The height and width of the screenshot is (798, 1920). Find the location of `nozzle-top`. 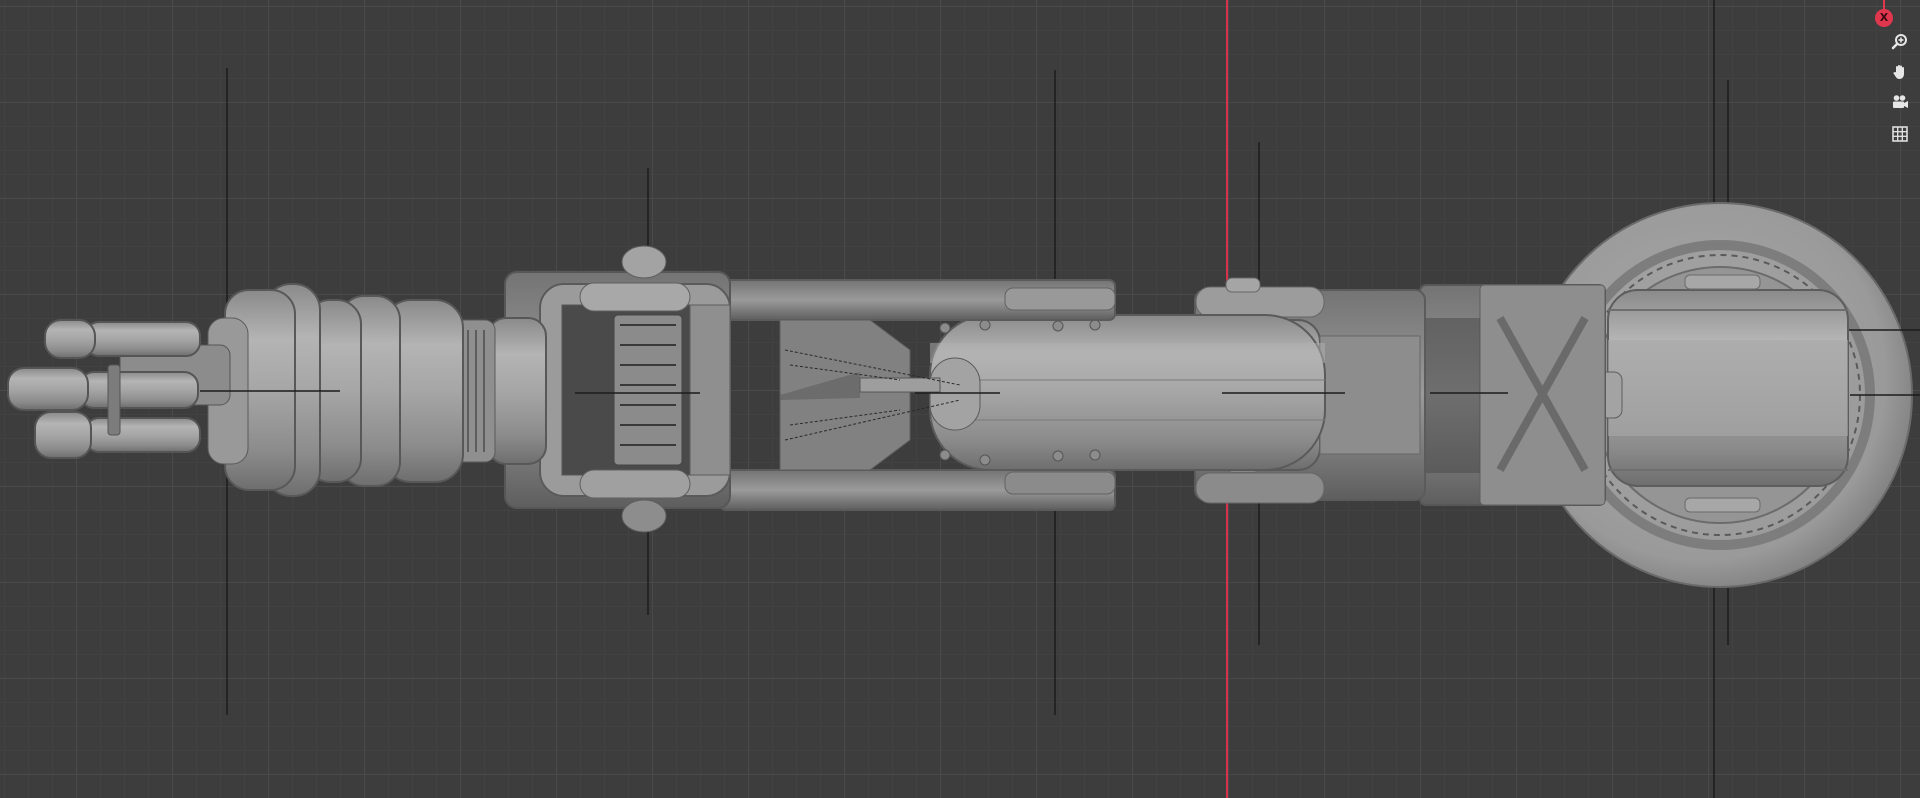

nozzle-top is located at coordinates (122, 339).